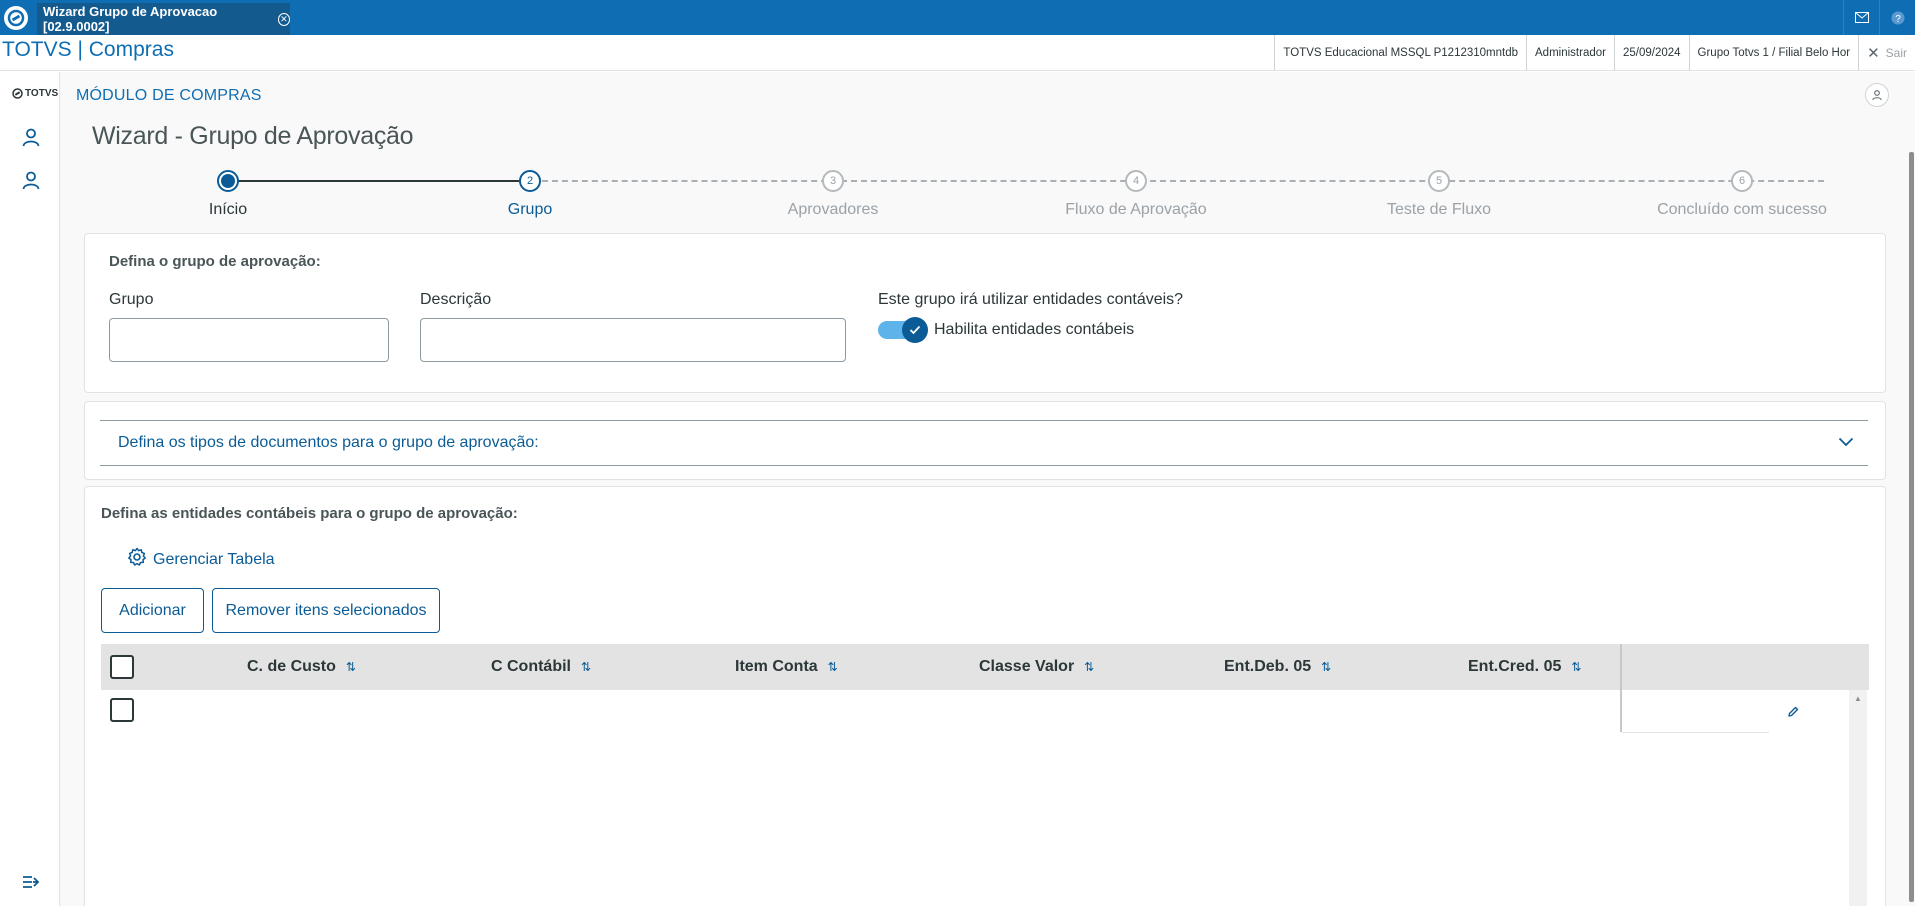 This screenshot has width=1915, height=906. Describe the element at coordinates (291, 666) in the screenshot. I see `column-label: C. de Custo` at that location.